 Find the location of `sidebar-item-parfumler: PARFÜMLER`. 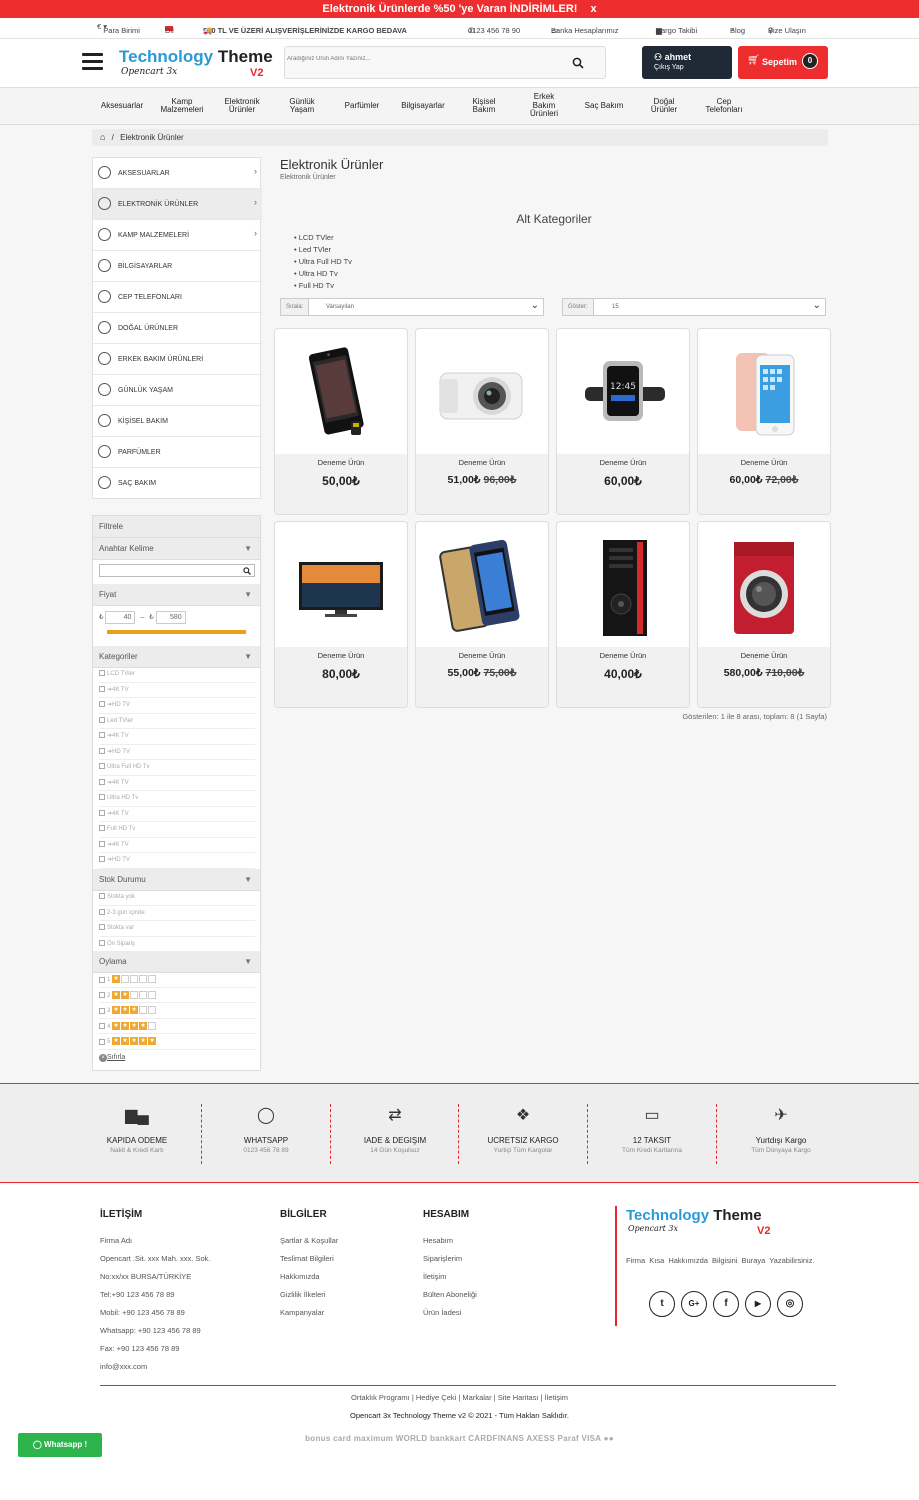

sidebar-item-parfumler: PARFÜMLER is located at coordinates (177, 452).